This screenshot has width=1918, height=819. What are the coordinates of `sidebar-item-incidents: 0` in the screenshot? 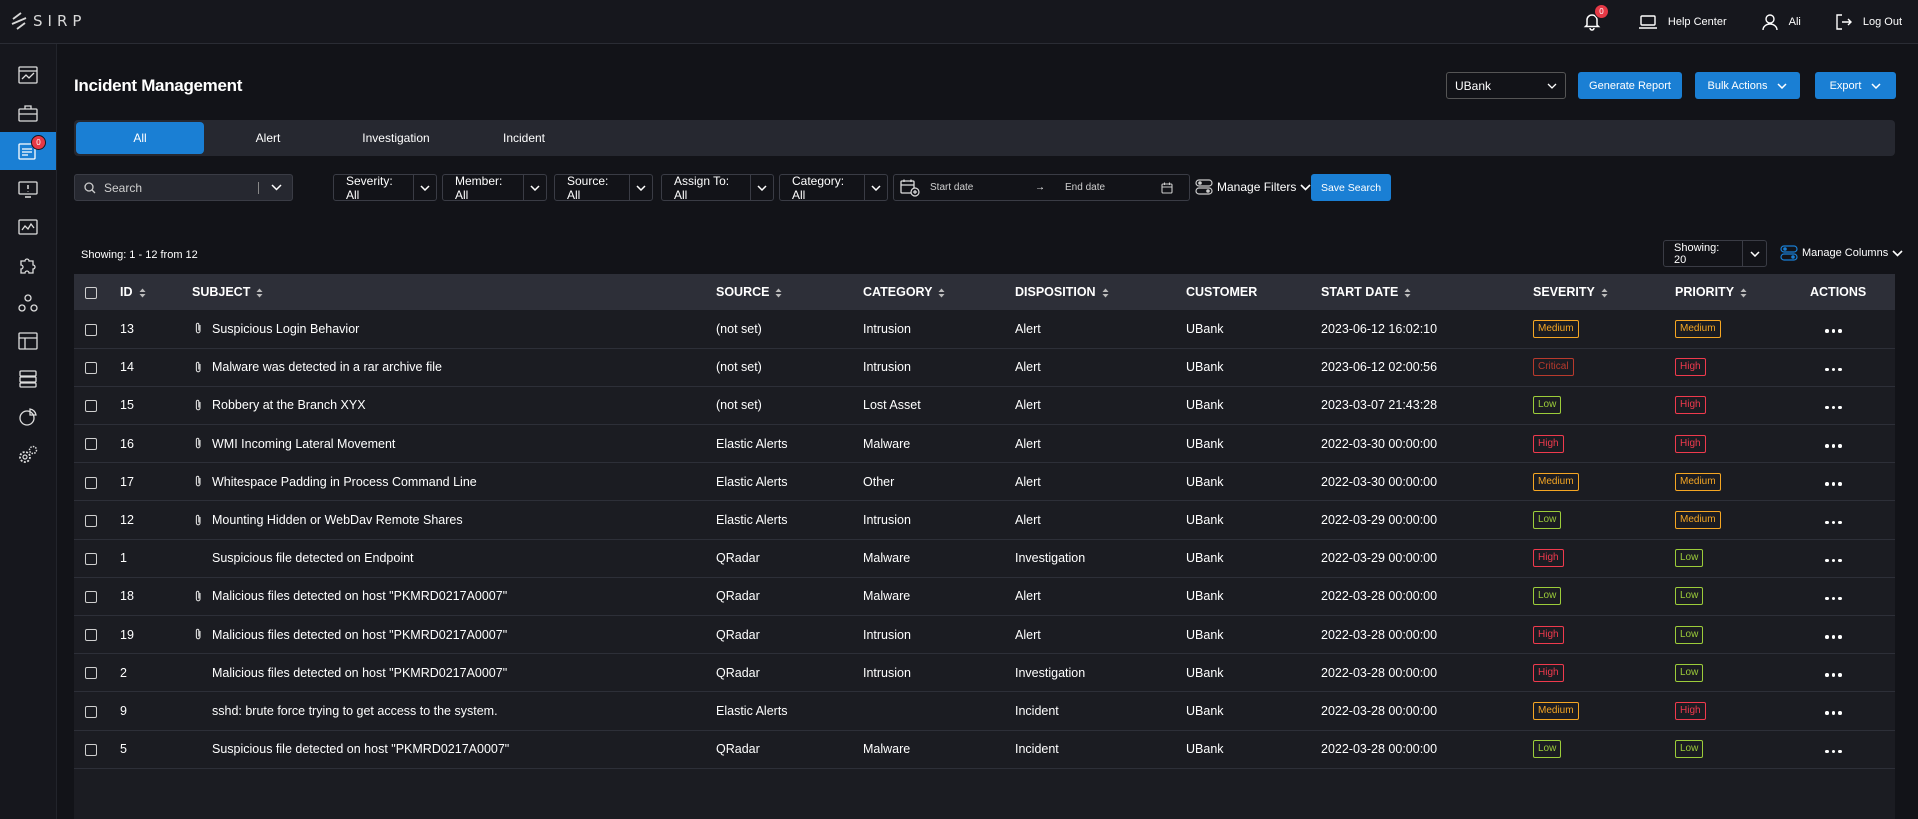 It's located at (28, 151).